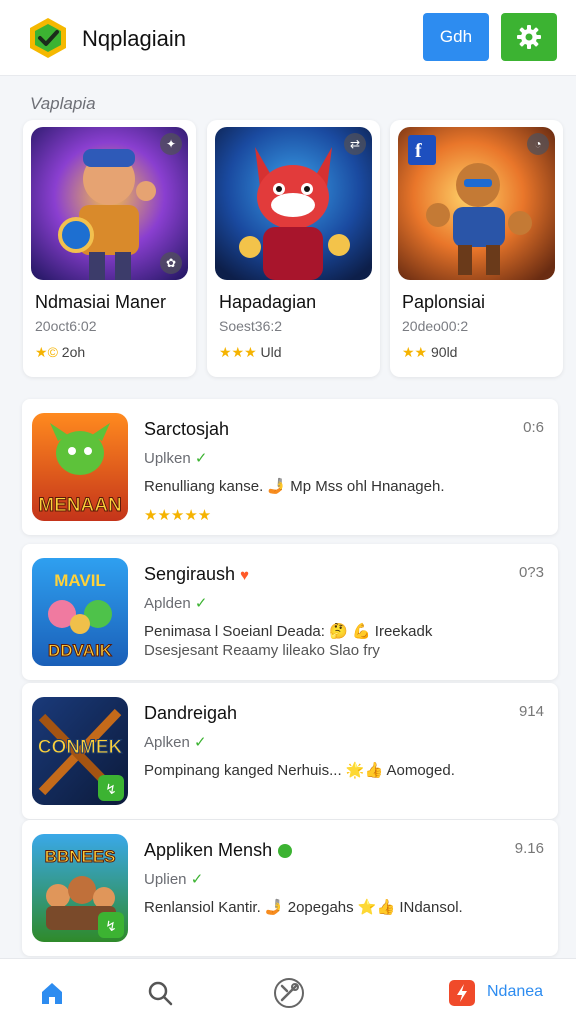 This screenshot has height=1024, width=576. I want to click on home-icon, so click(52, 993).